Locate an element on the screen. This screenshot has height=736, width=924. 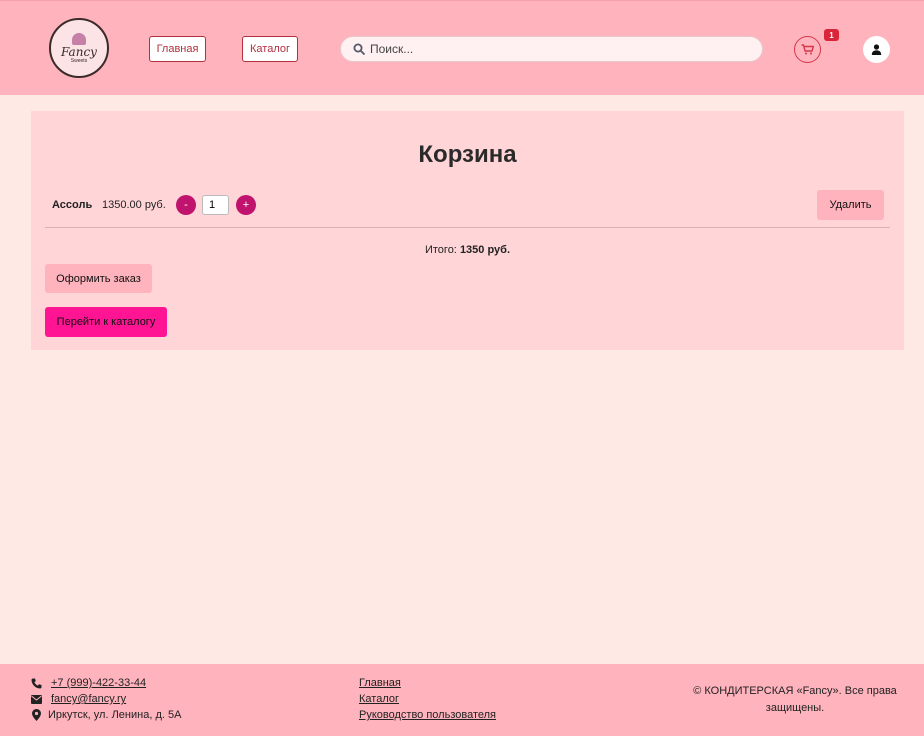
cart-button is located at coordinates (807, 49).